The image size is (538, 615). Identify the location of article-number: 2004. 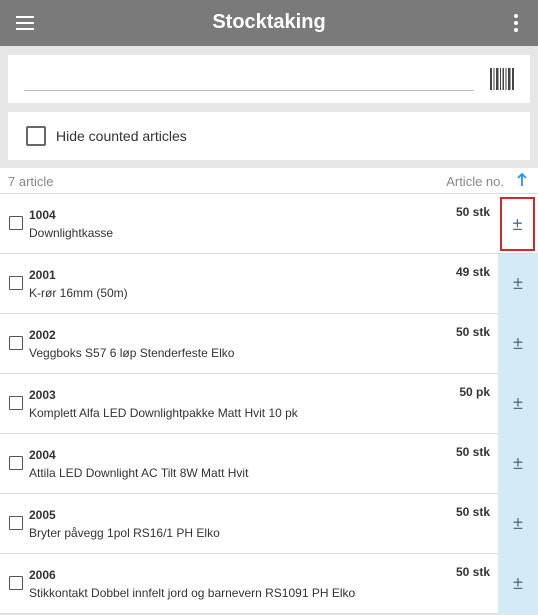
(42, 455).